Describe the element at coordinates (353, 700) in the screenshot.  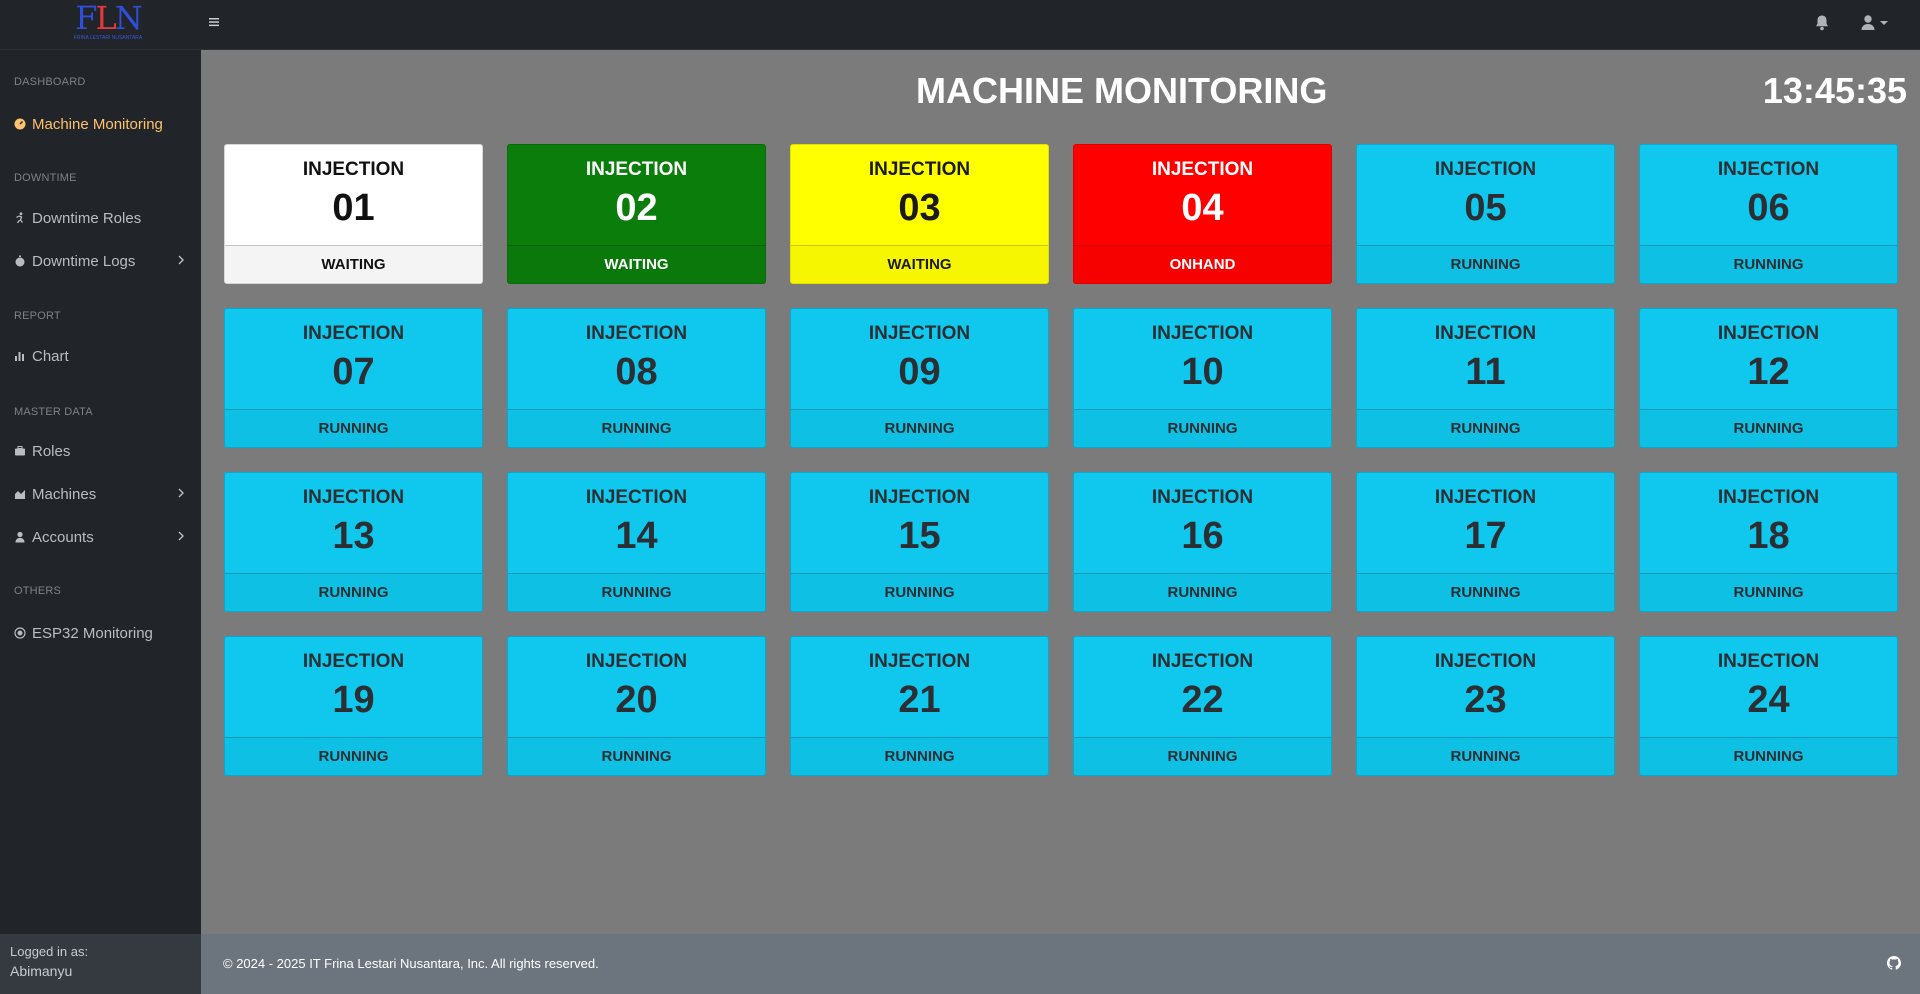
I see `machine-number: 19` at that location.